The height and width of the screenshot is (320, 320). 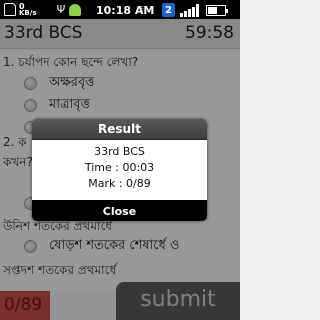 I want to click on close-button: Close, so click(x=119, y=211).